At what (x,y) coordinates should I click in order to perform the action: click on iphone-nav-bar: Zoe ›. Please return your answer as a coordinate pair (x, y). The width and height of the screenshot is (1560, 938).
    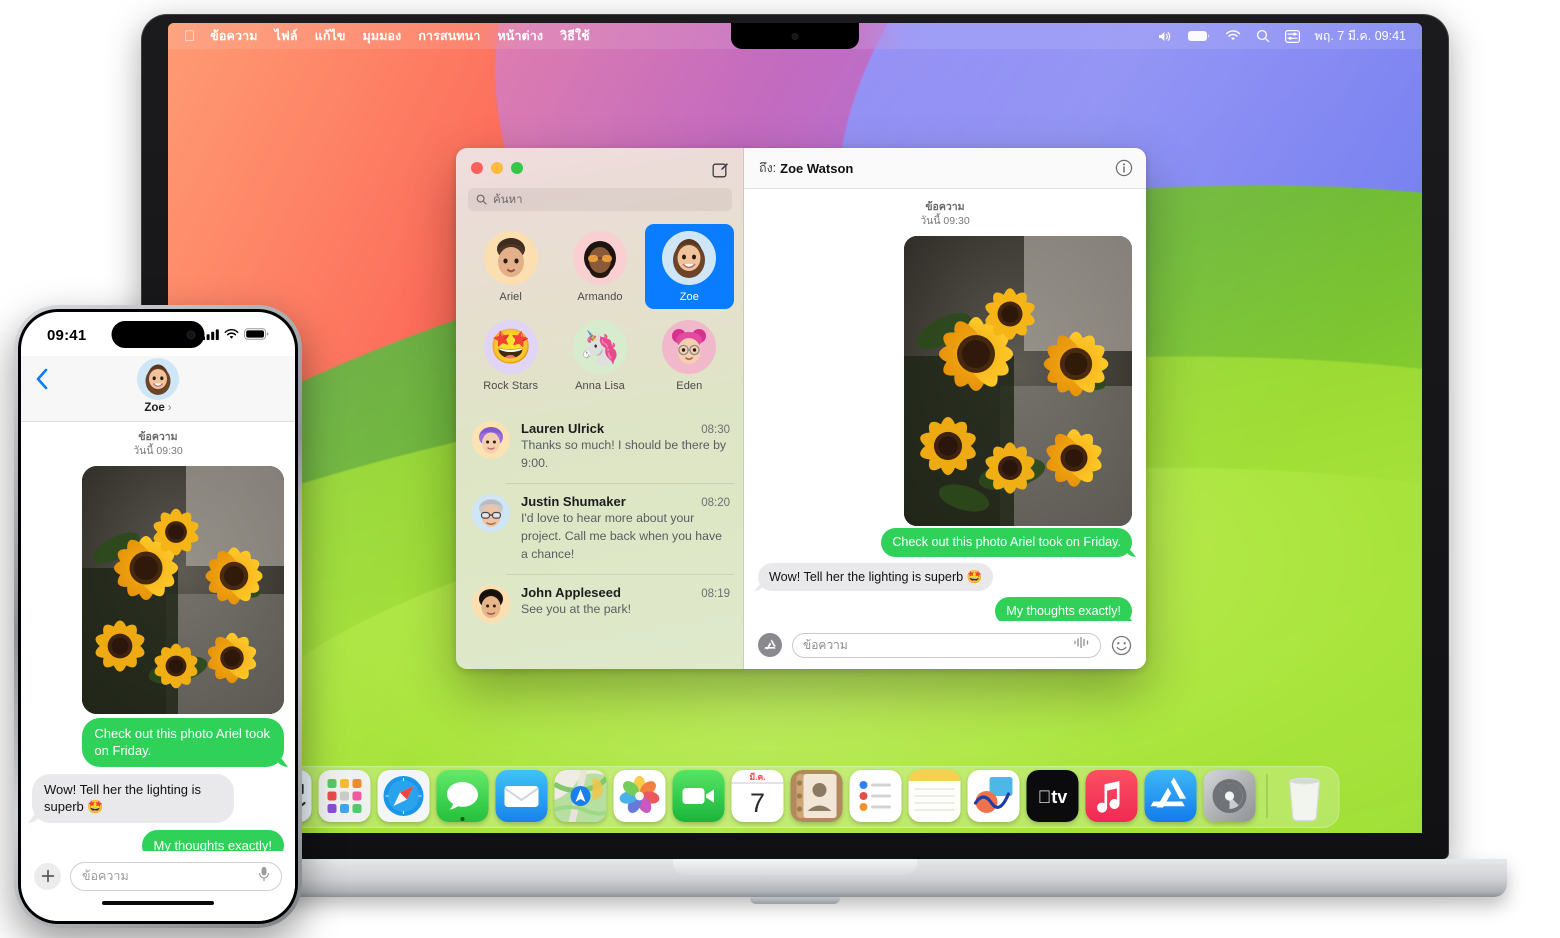
    Looking at the image, I should click on (158, 389).